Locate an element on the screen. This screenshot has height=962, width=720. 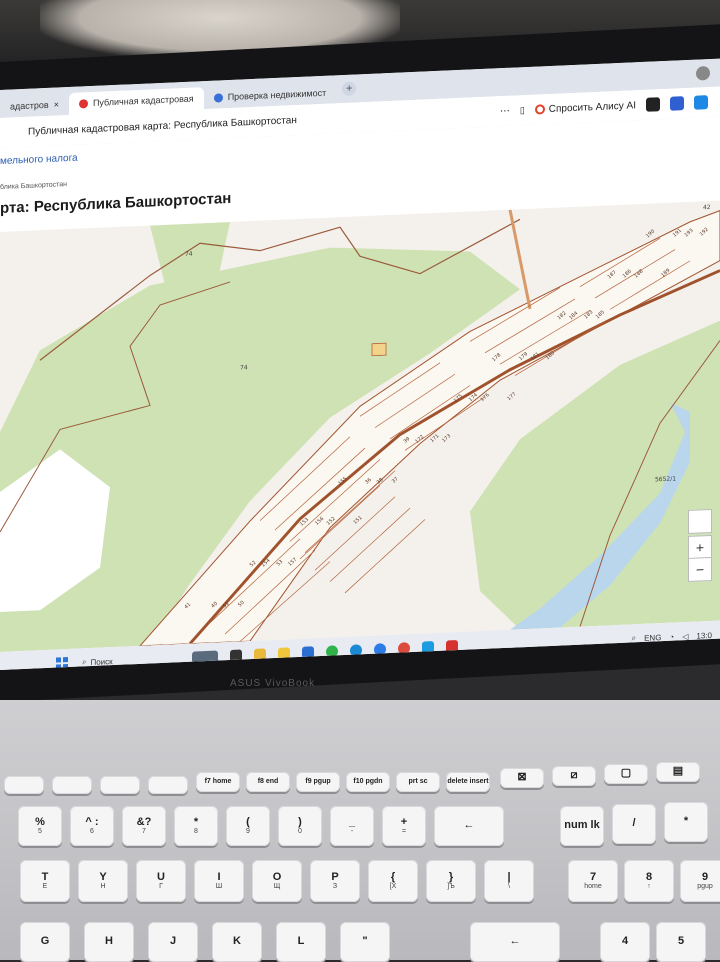
land-tax-link: мельного налога is located at coordinates (39, 160).